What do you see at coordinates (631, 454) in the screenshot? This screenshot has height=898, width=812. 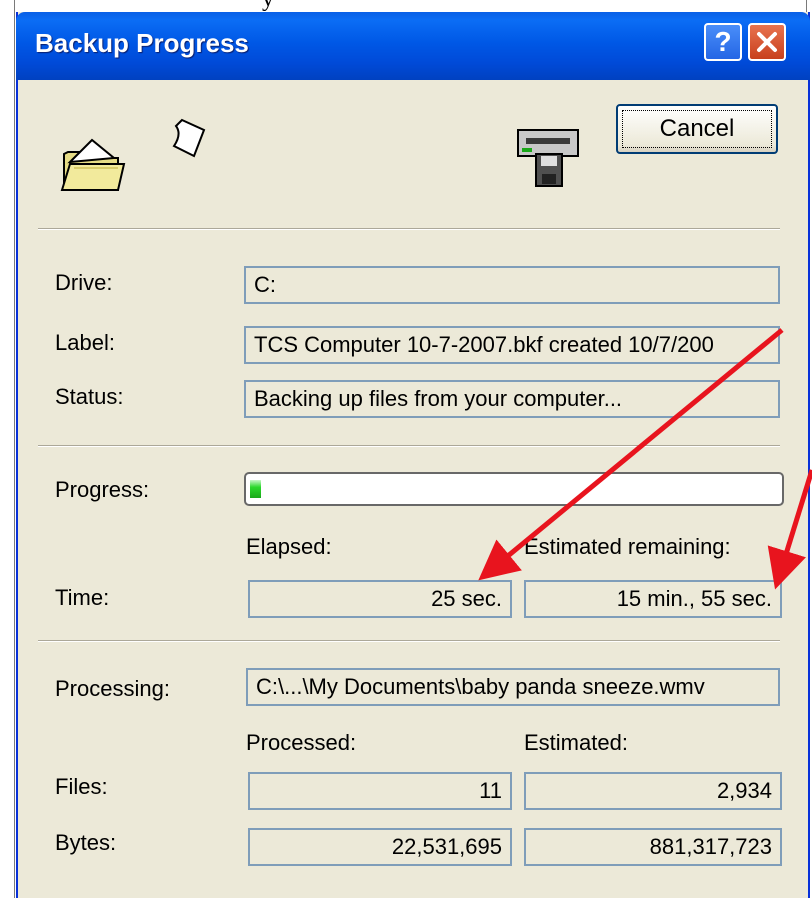 I see `annotation-arrow-elapsed` at bounding box center [631, 454].